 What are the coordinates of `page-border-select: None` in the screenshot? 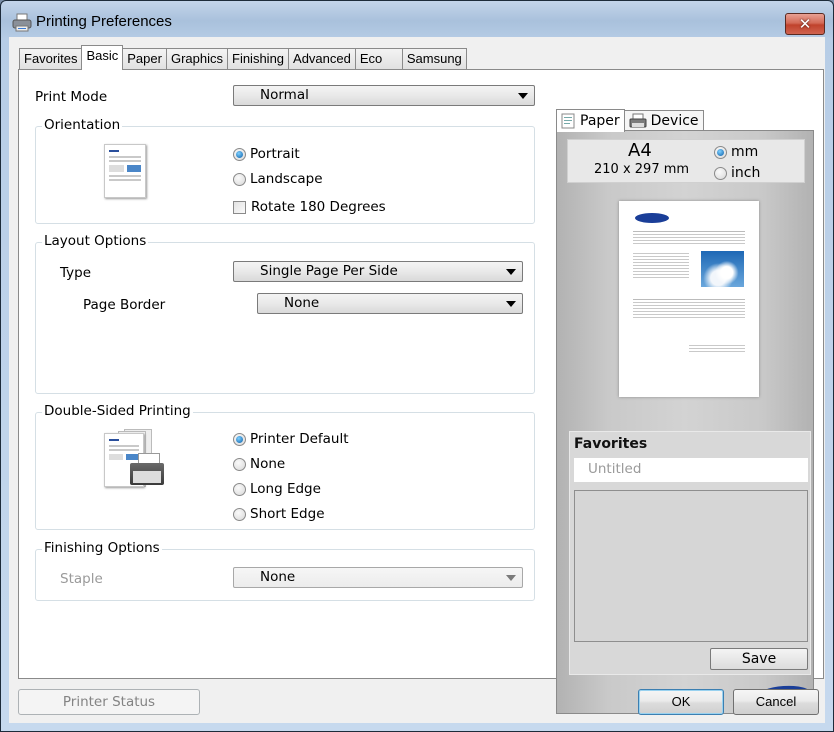 It's located at (390, 303).